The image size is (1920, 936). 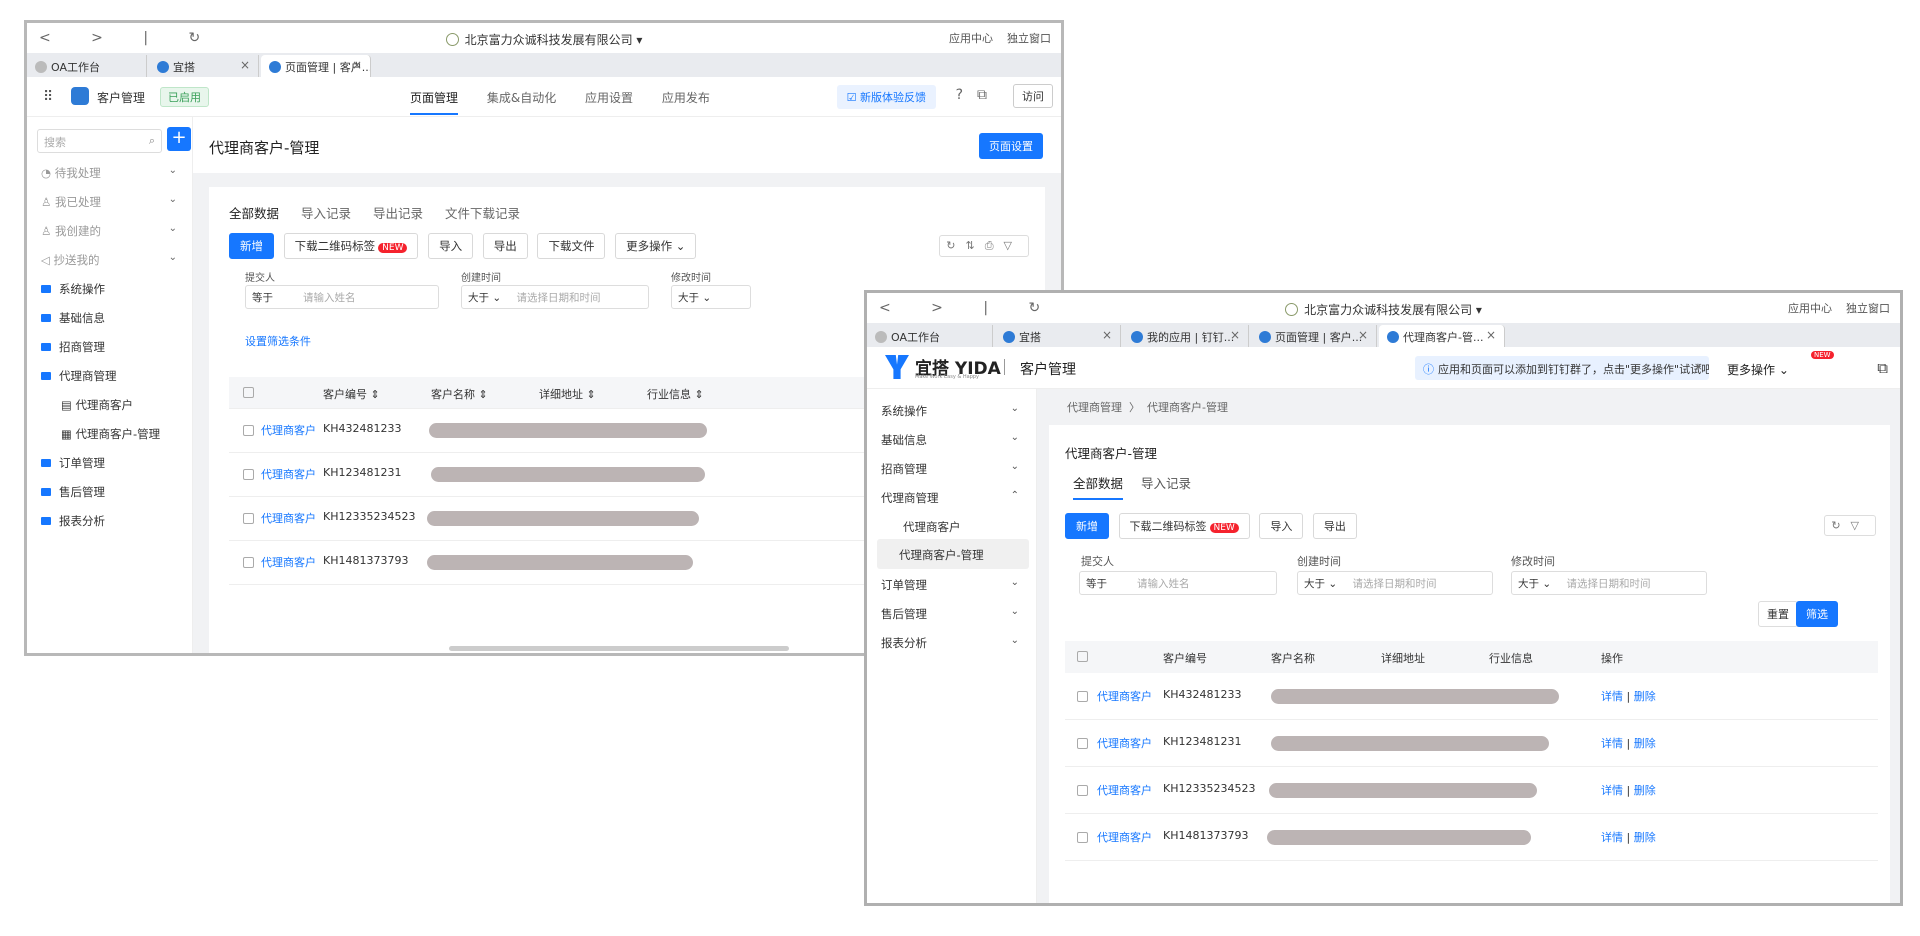 What do you see at coordinates (1442, 336) in the screenshot?
I see `tab-agent-customer-manage: 代理商客户-管... ×` at bounding box center [1442, 336].